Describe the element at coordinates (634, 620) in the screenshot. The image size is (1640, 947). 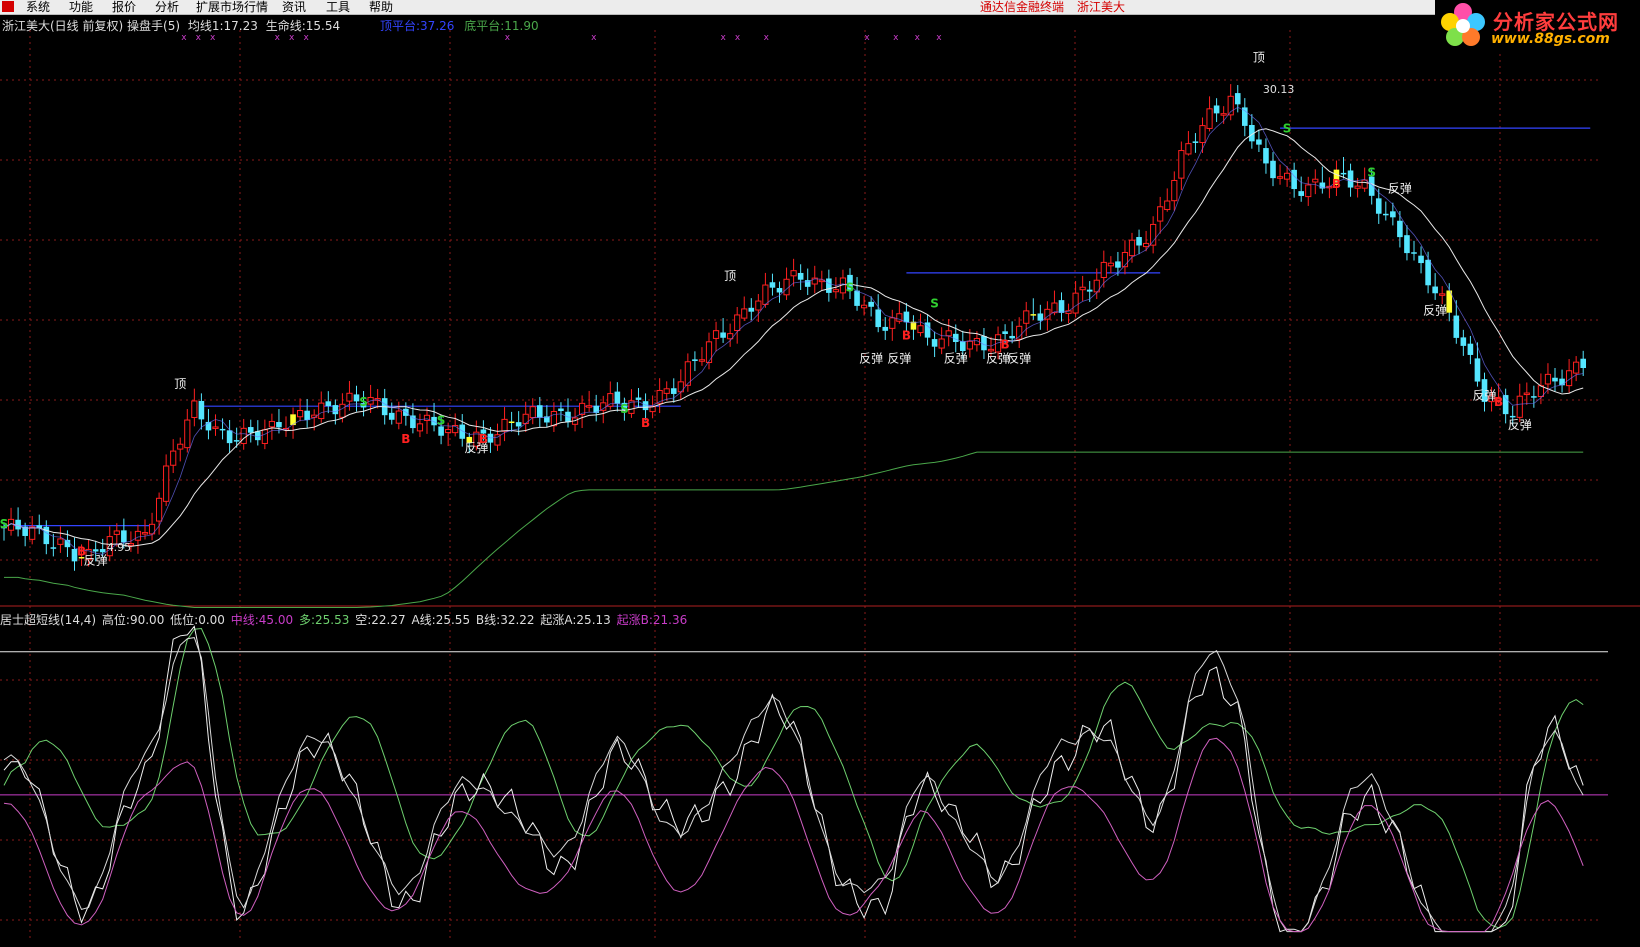
I see `osc-rise-b-label: 起涨B:` at that location.